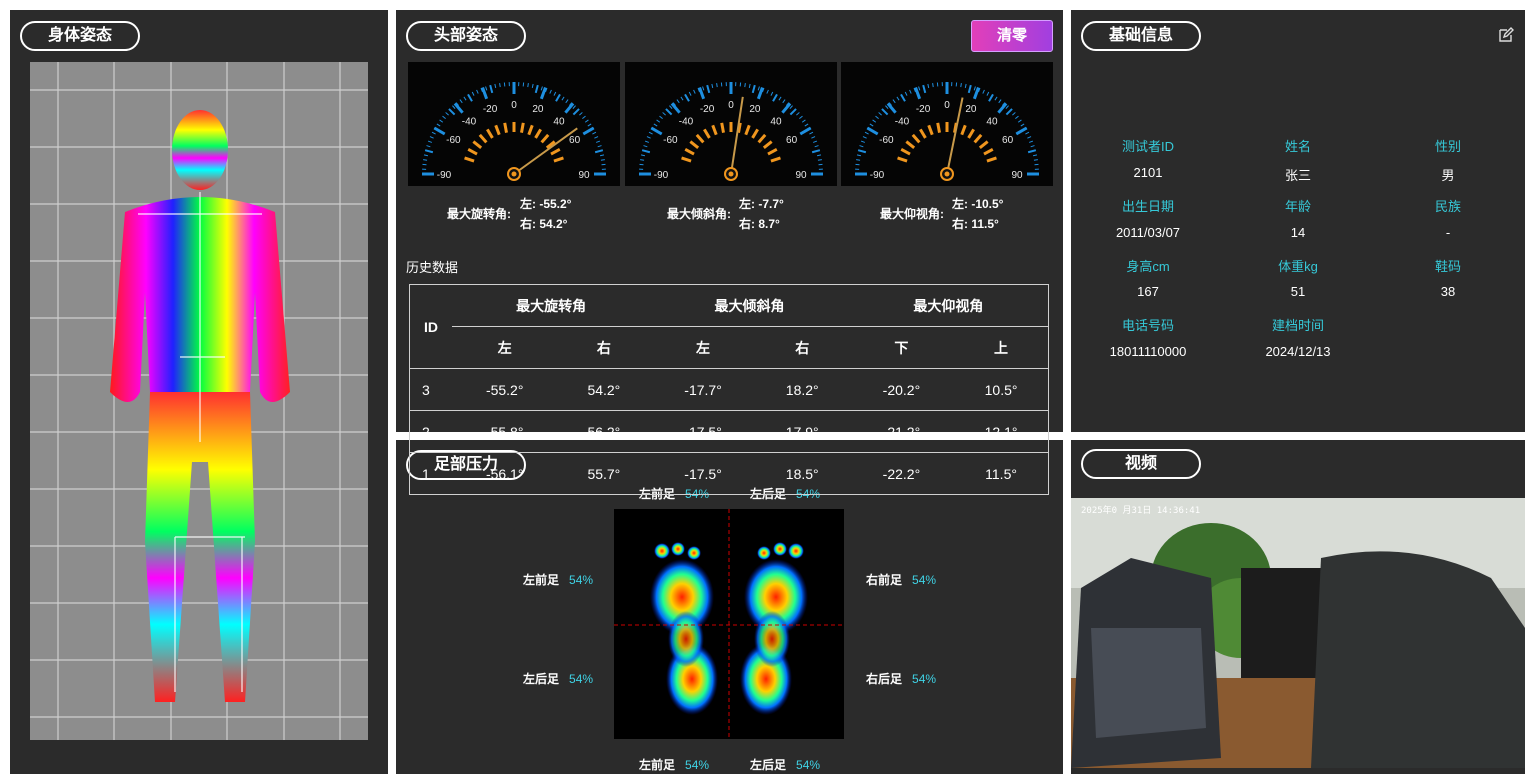  Describe the element at coordinates (1448, 175) in the screenshot. I see `info-value: 男` at that location.